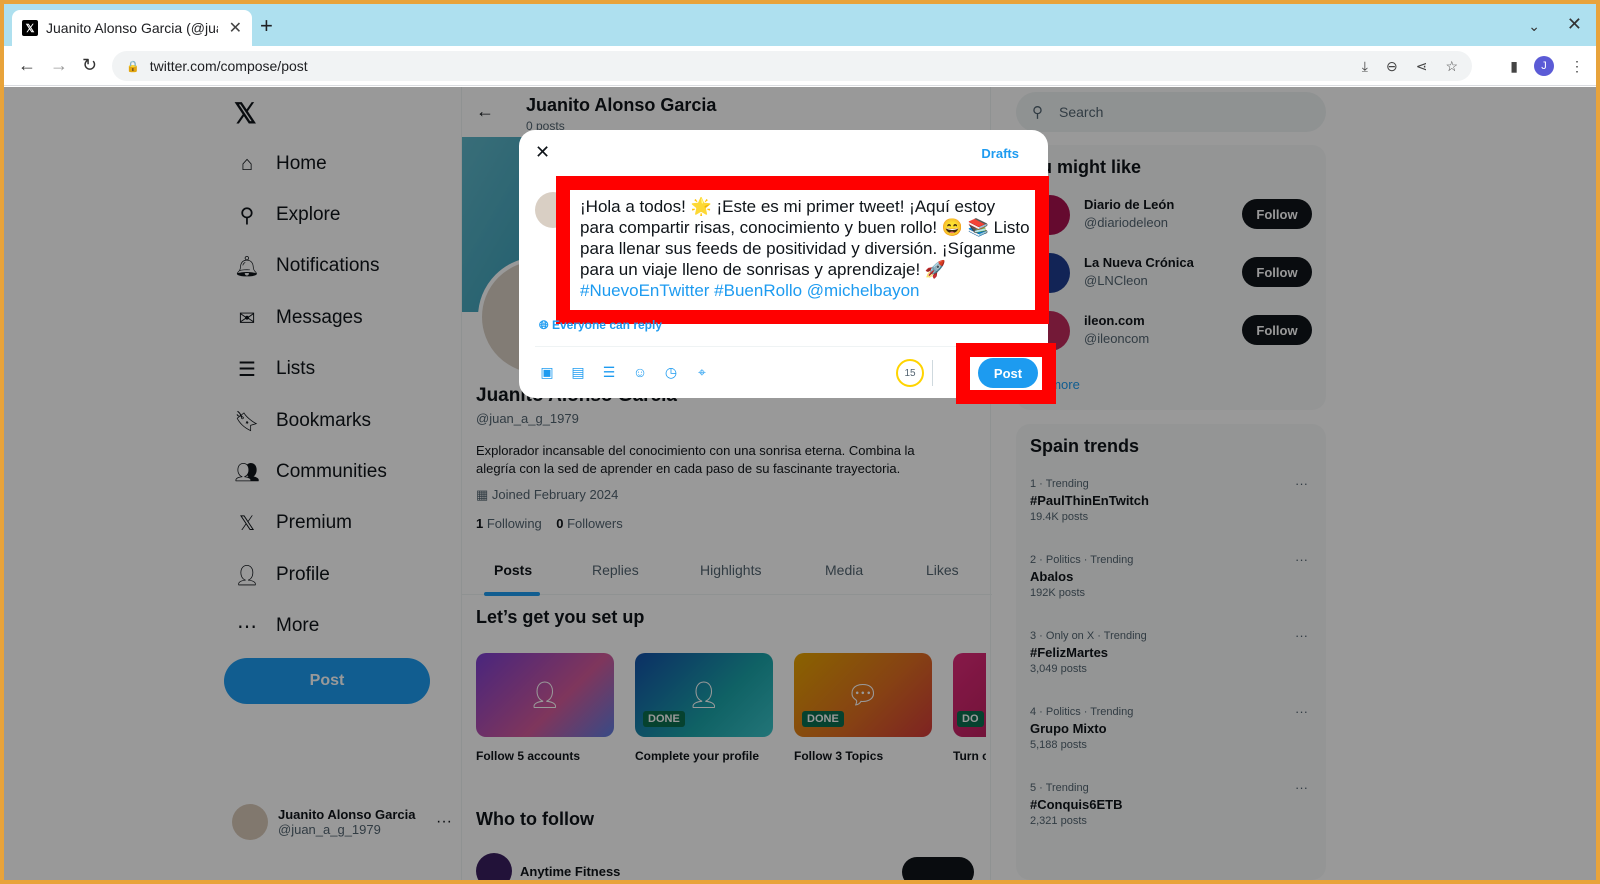 This screenshot has width=1600, height=884. What do you see at coordinates (547, 372) in the screenshot?
I see `image-icon: ▣` at bounding box center [547, 372].